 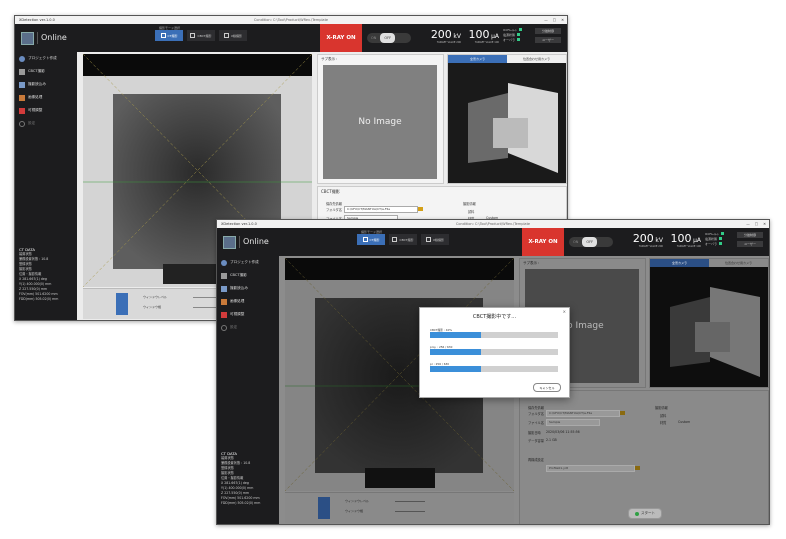 I want to click on progress-reconstruction: pr : 256 / 630, so click(x=494, y=367).